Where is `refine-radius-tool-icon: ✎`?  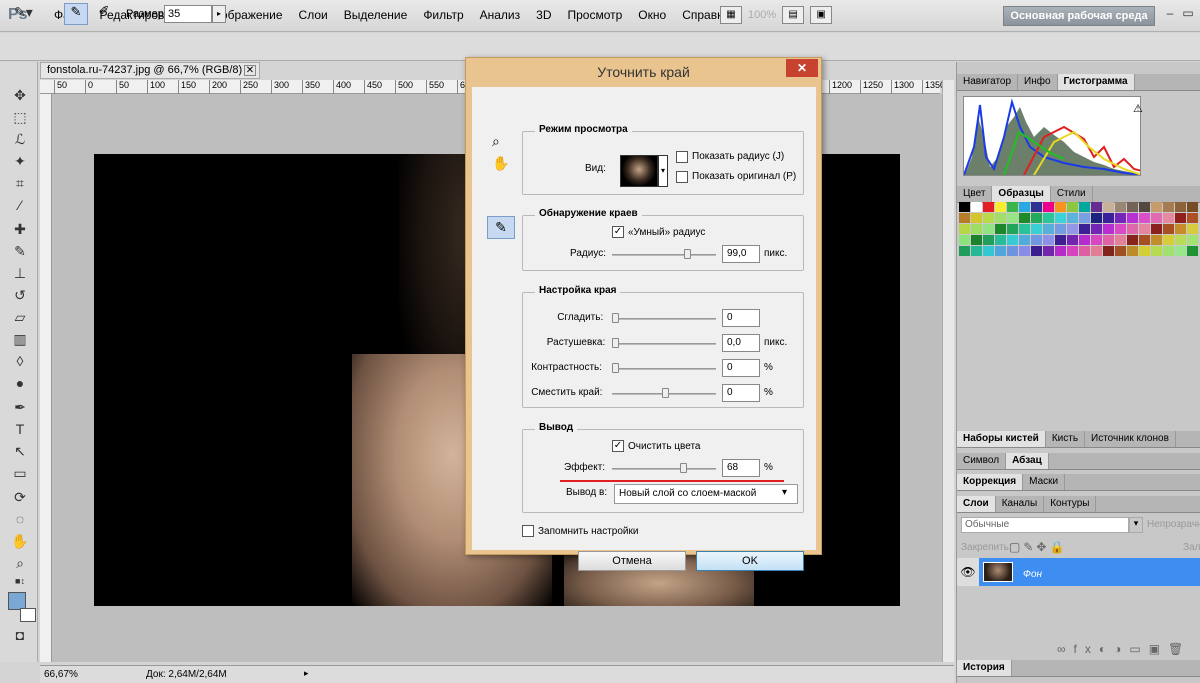
refine-radius-tool-icon: ✎ is located at coordinates (76, 14).